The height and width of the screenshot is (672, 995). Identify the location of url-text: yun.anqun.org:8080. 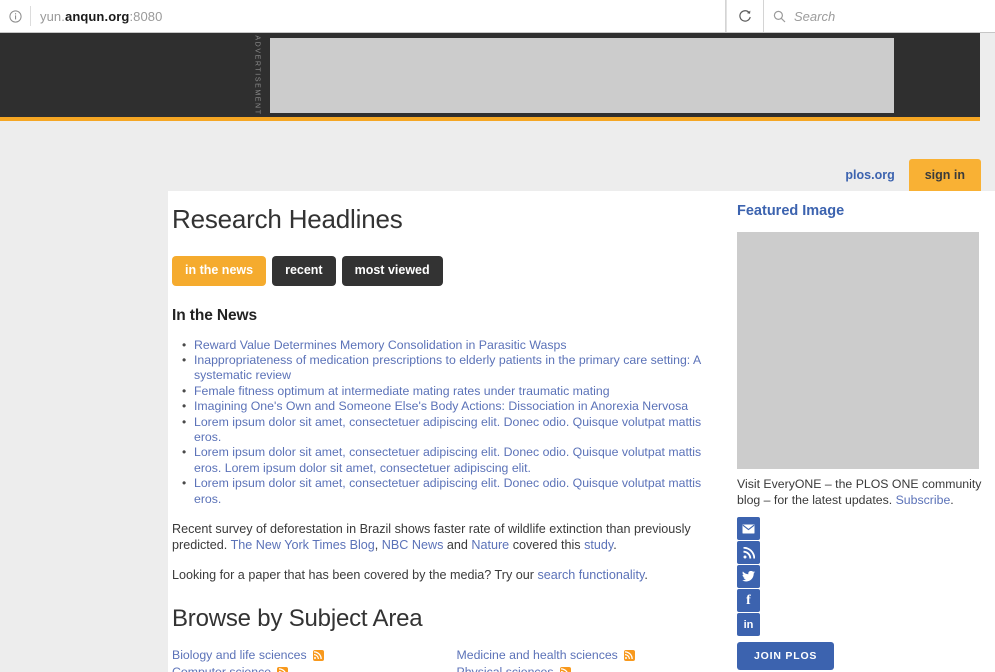
(96, 16).